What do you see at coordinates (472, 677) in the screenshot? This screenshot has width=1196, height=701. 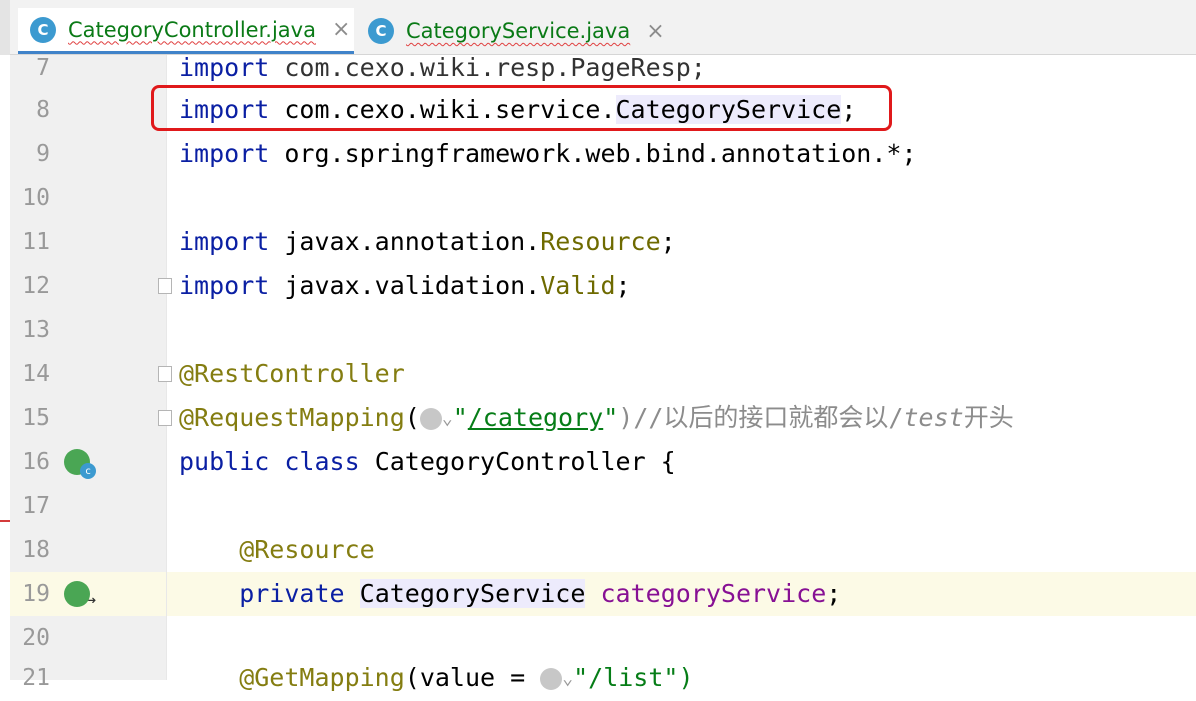 I see `params: (value =` at bounding box center [472, 677].